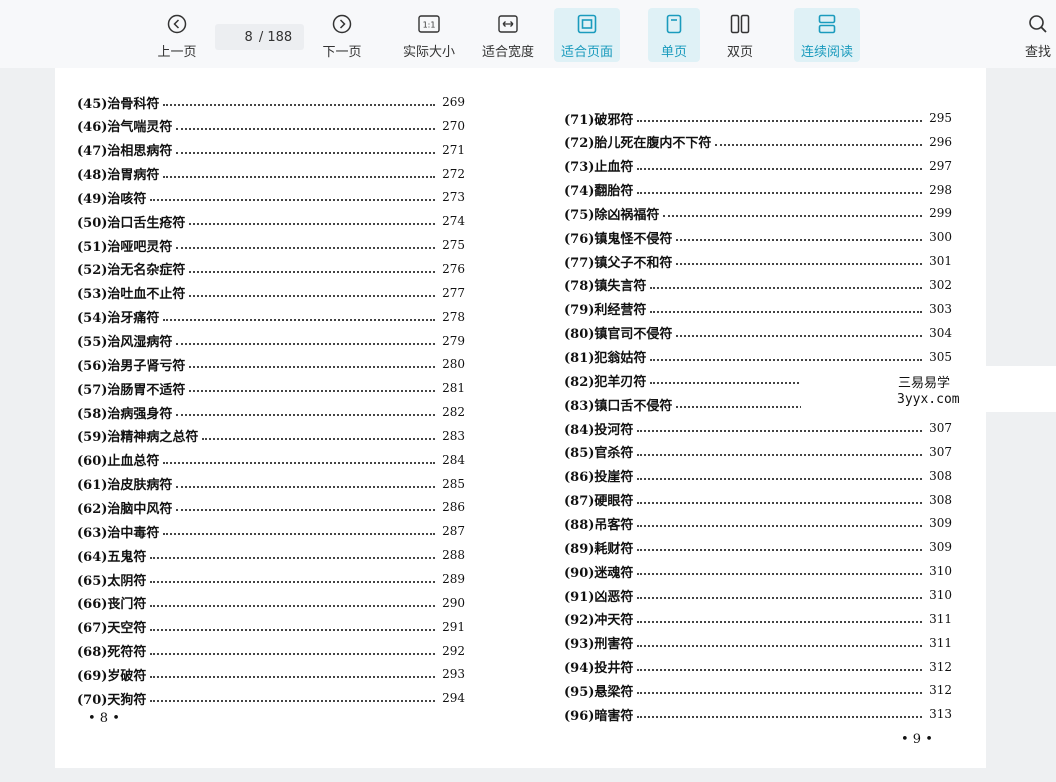 This screenshot has width=1056, height=782. Describe the element at coordinates (599, 669) in the screenshot. I see `toc-entry-title: (94)投井符` at that location.